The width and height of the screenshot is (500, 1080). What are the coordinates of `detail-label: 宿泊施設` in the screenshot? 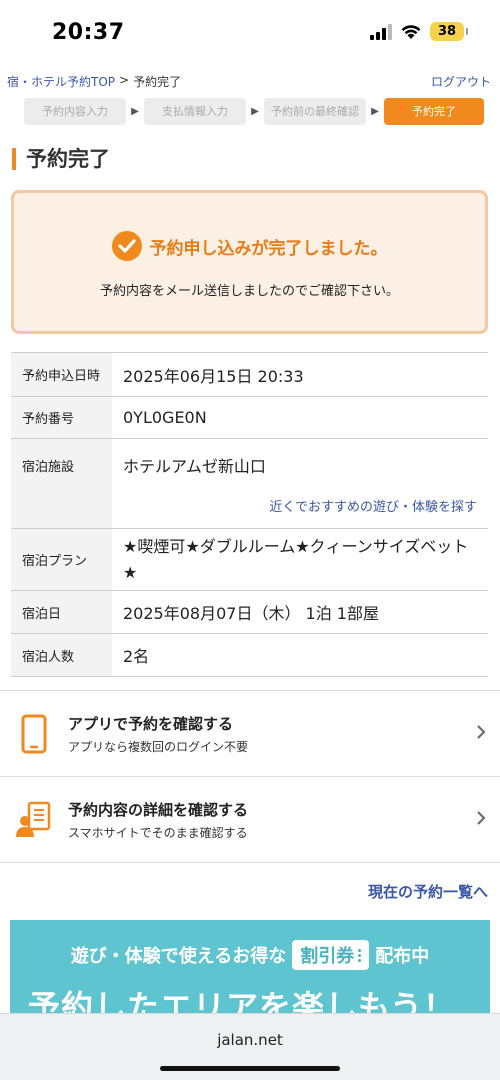 It's located at (61, 483).